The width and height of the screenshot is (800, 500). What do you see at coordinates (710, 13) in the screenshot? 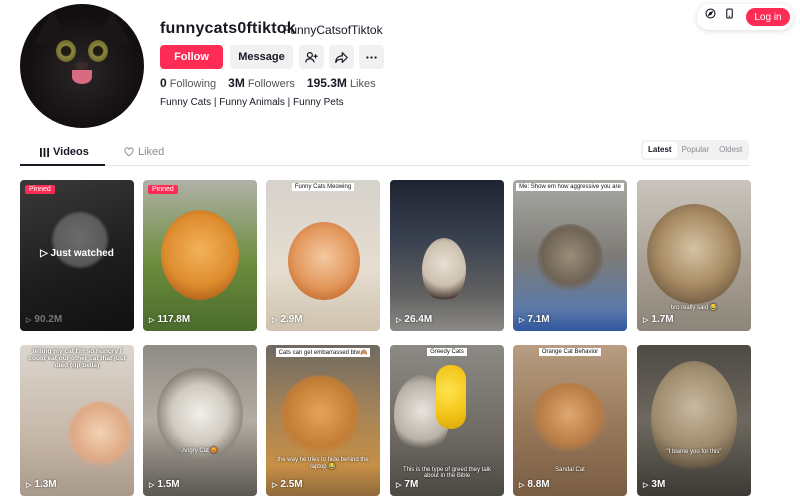
I see `compass-icon` at bounding box center [710, 13].